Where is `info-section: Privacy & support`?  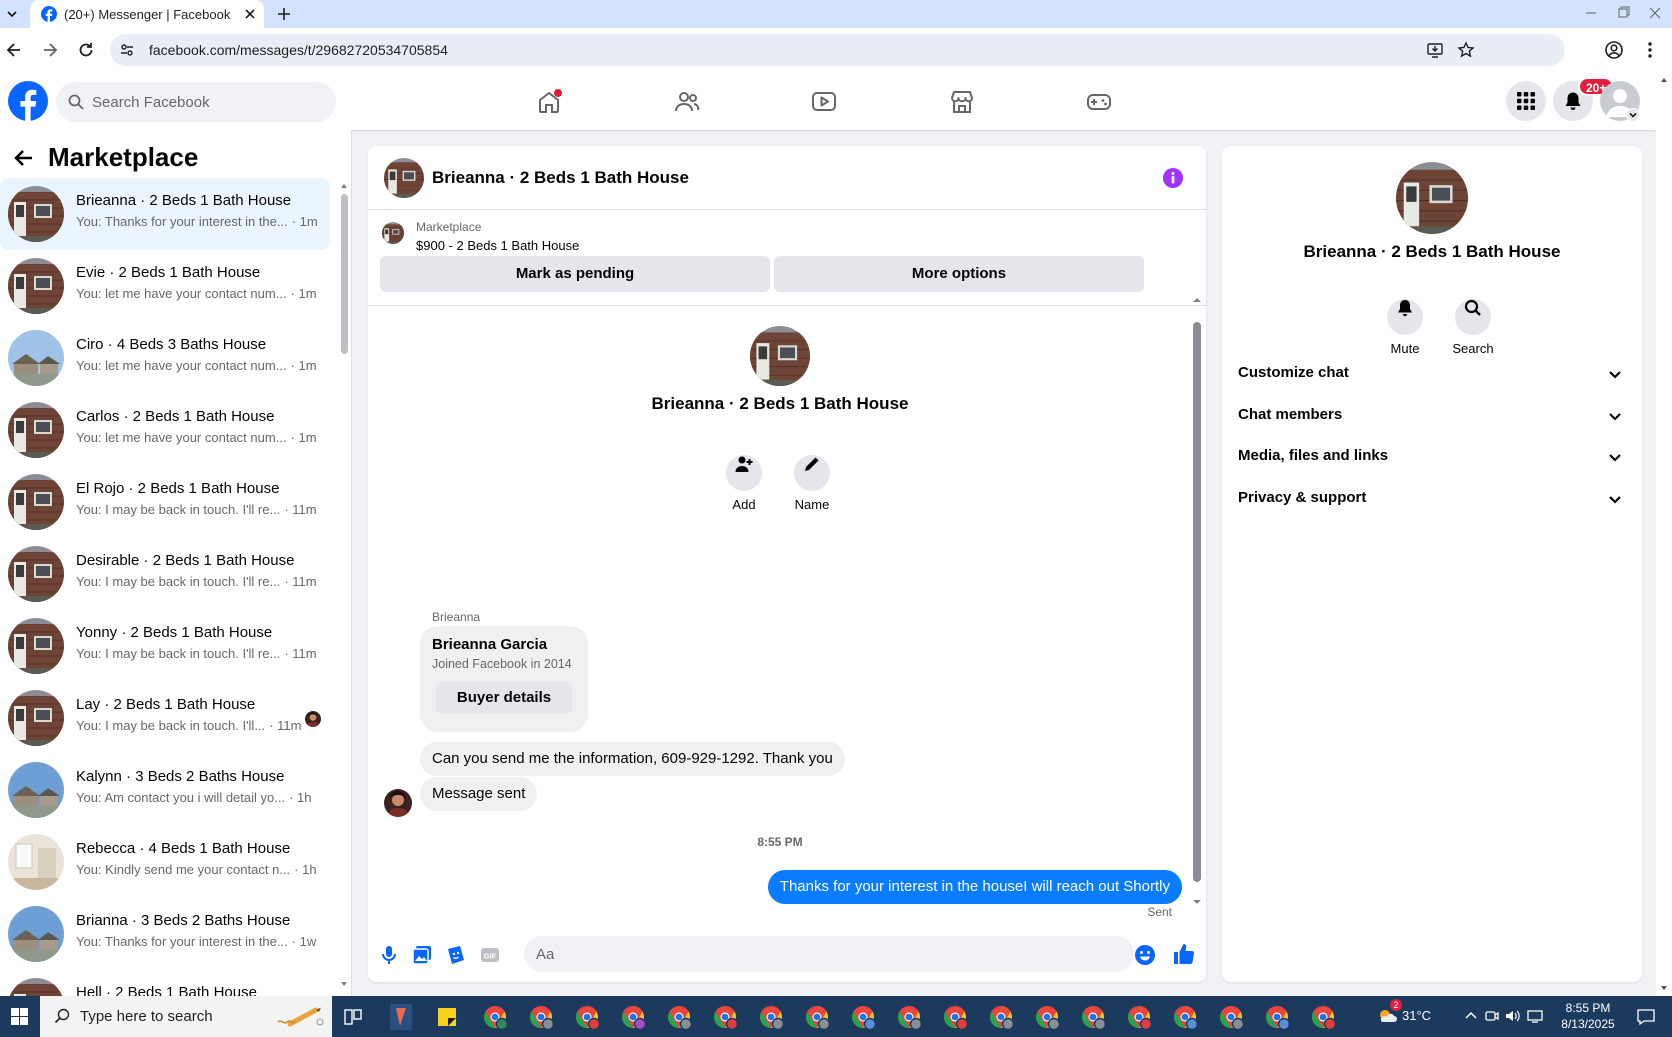
info-section: Privacy & support is located at coordinates (1432, 499).